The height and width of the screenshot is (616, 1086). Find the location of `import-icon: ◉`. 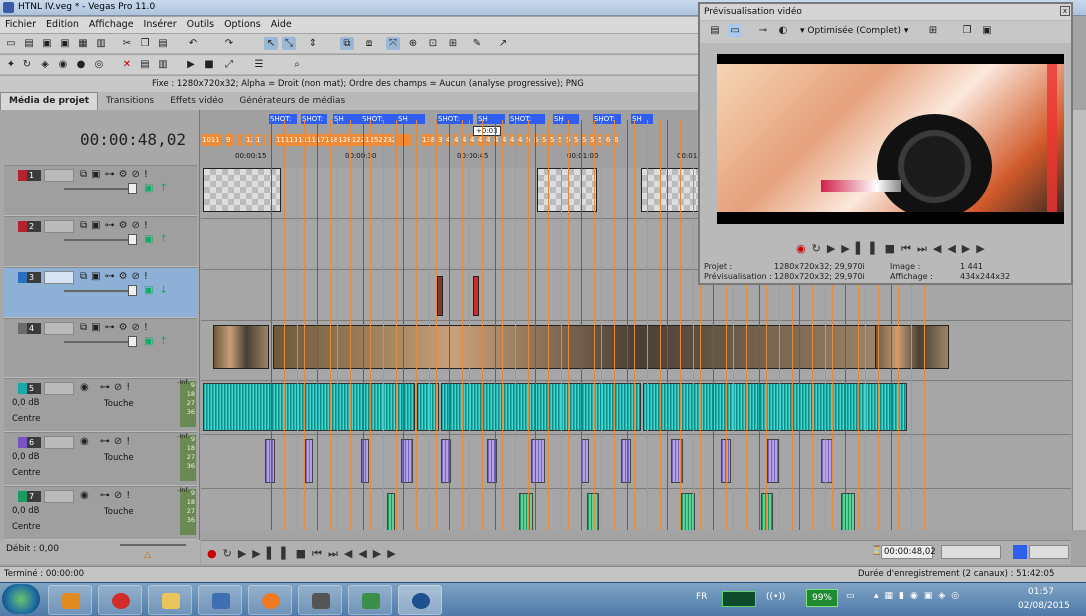

import-icon: ◉ is located at coordinates (63, 64).